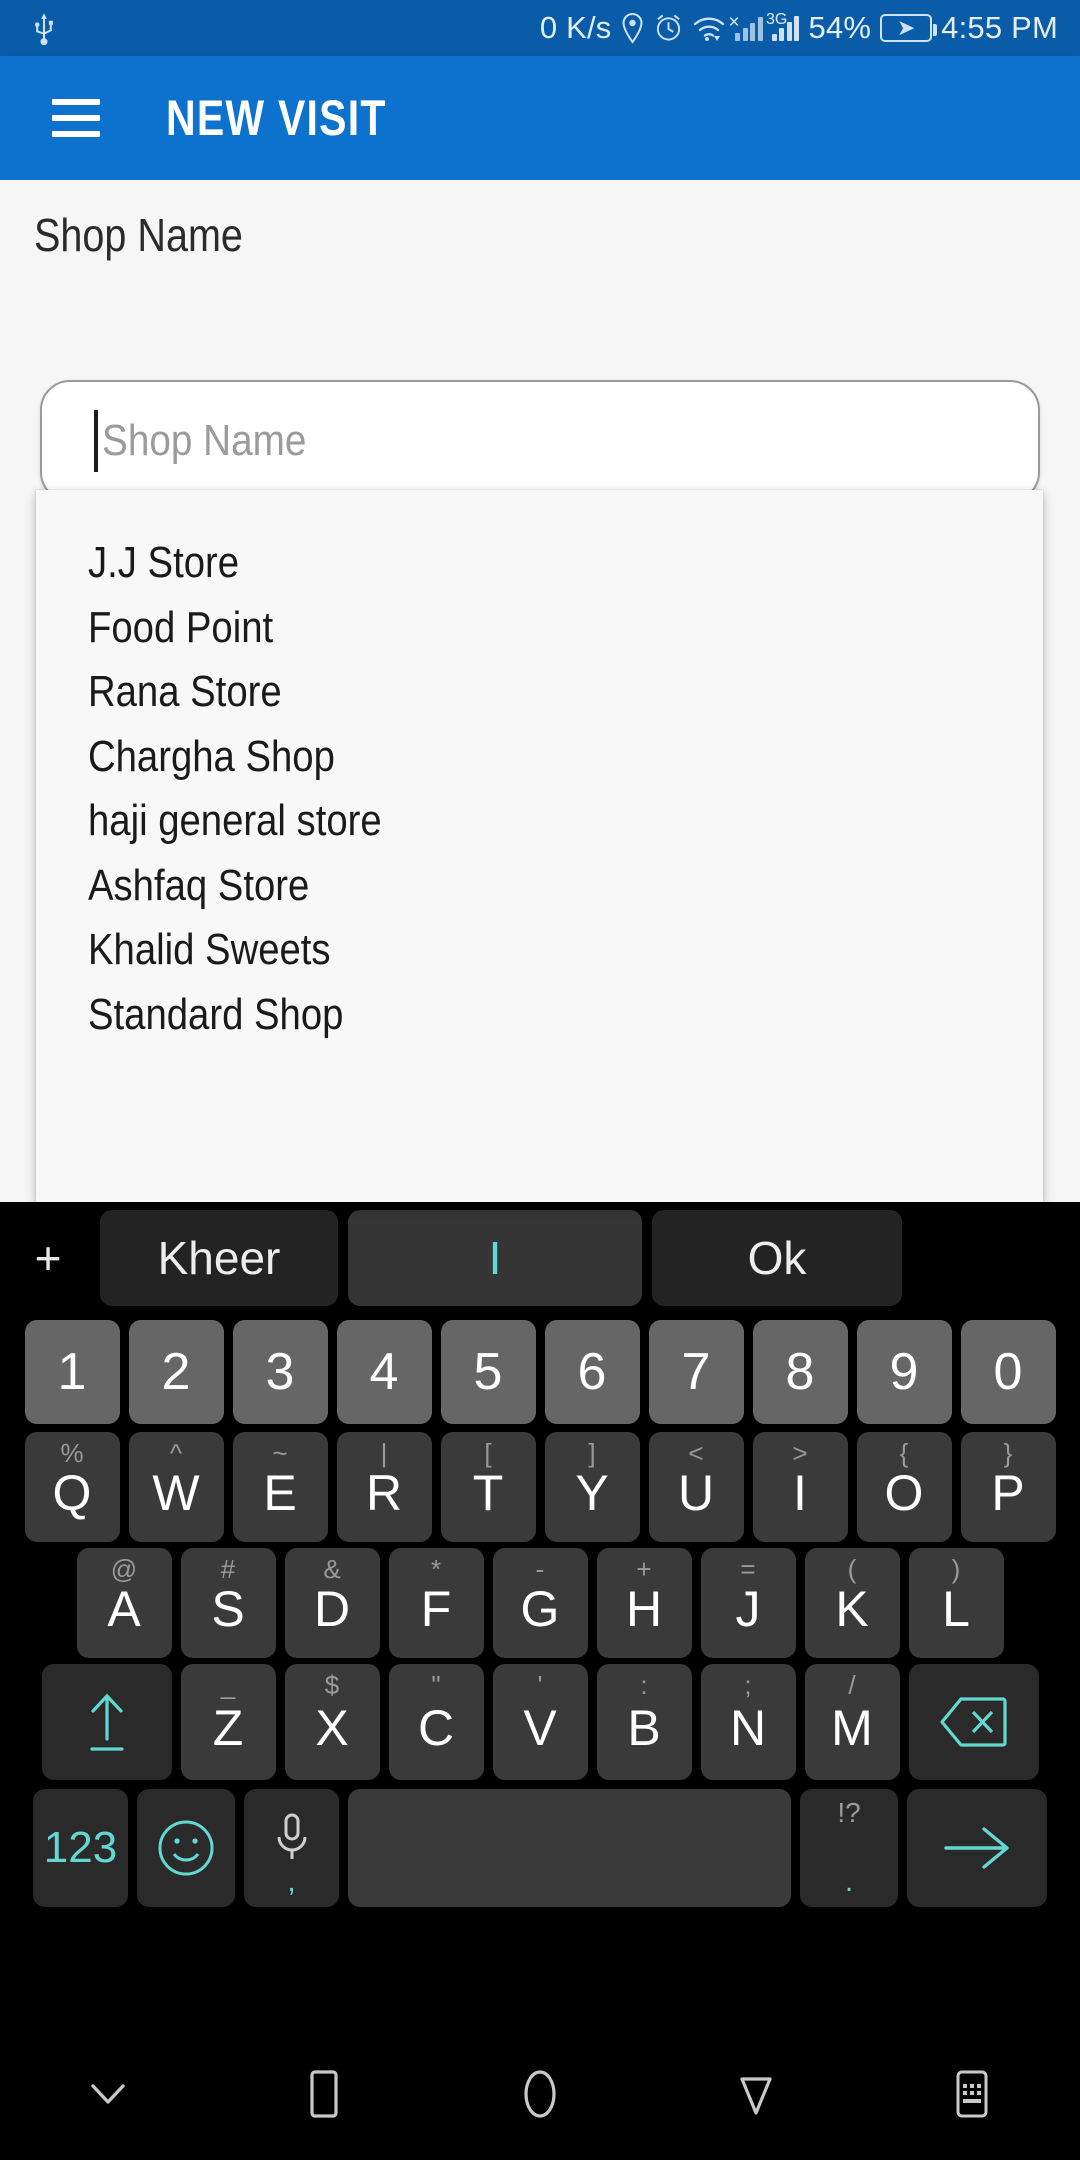 The width and height of the screenshot is (1080, 2160). I want to click on key-label: 5, so click(488, 1371).